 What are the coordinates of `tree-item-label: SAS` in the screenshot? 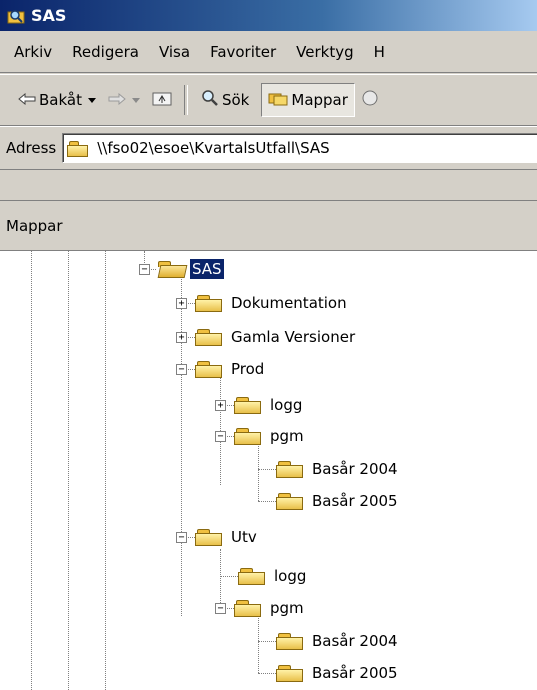 It's located at (207, 269).